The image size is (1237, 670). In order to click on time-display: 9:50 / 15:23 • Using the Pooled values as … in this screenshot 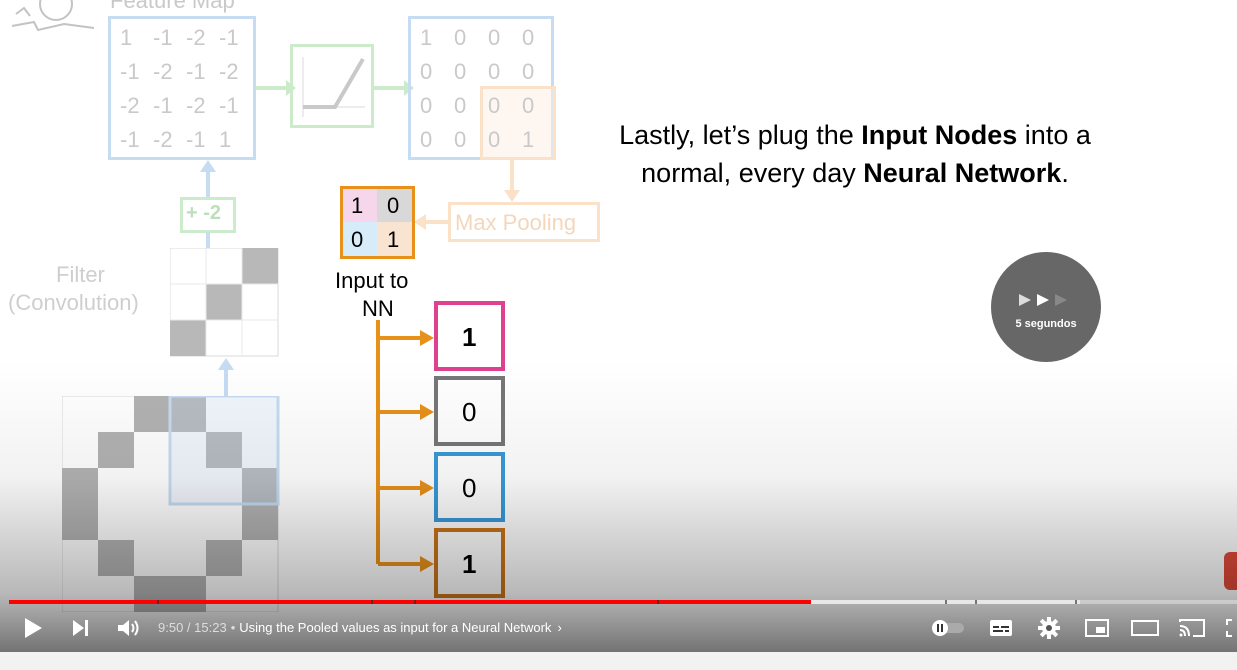, I will do `click(360, 627)`.